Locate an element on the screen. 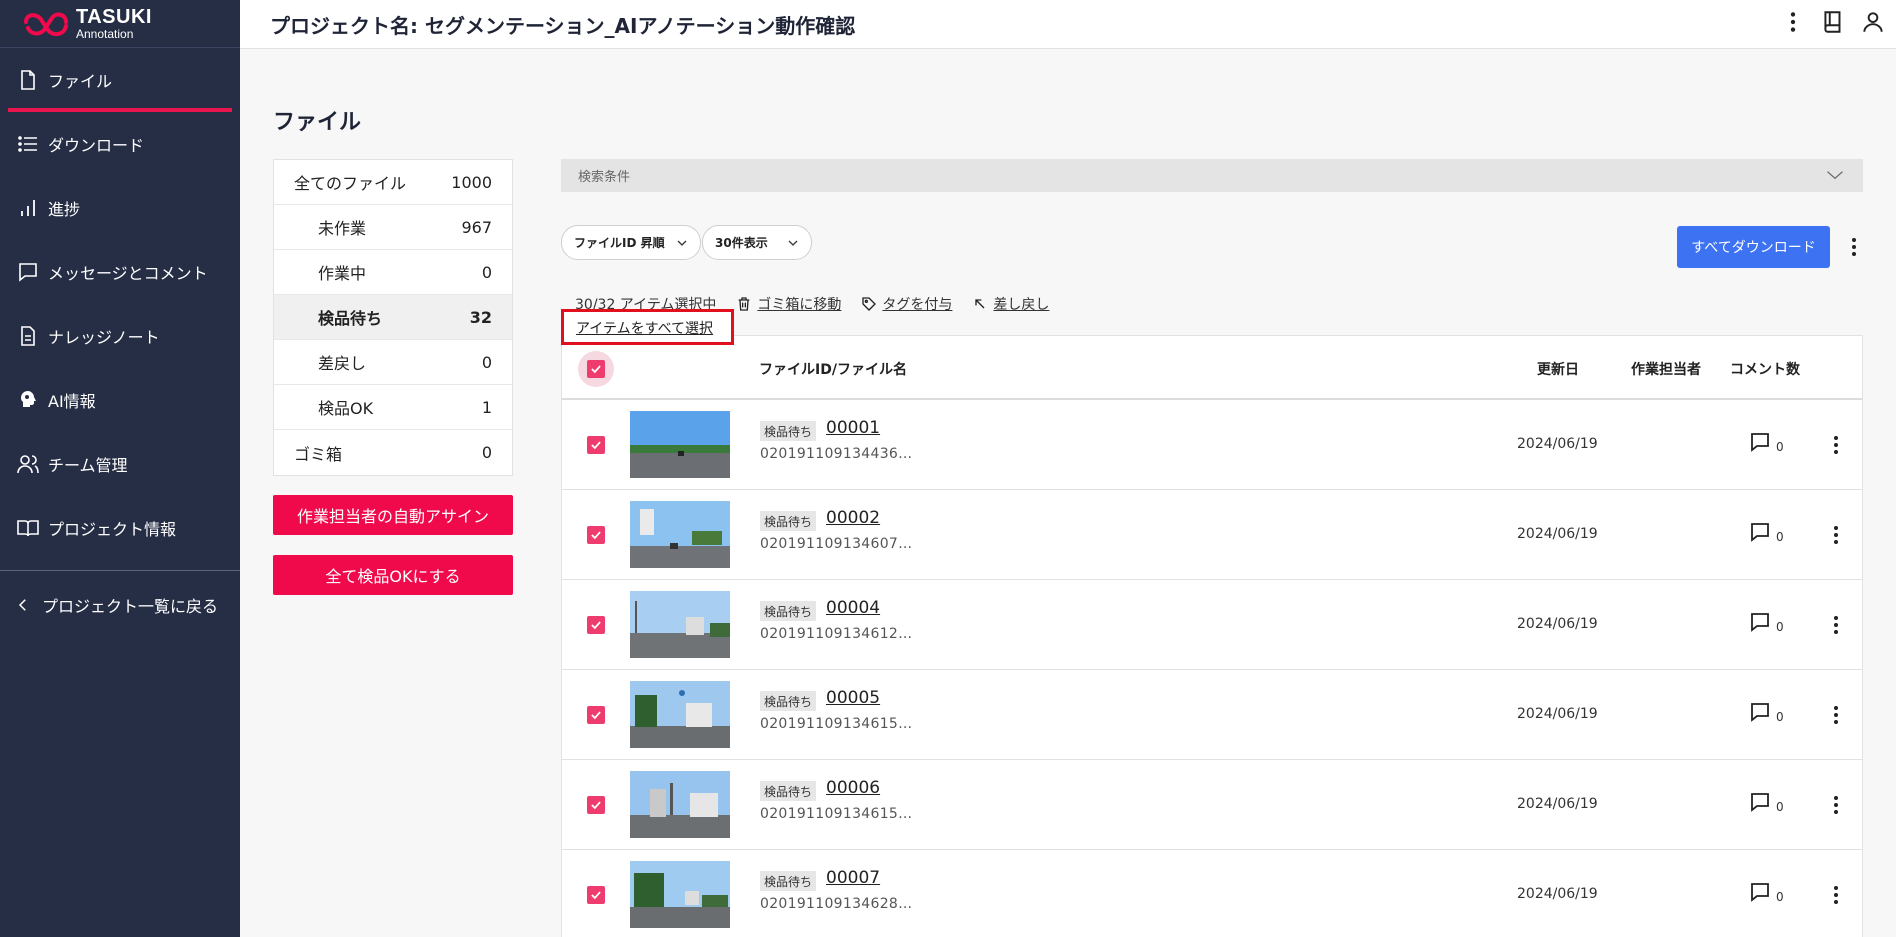 The width and height of the screenshot is (1896, 937). page-size-value: 30件表示 is located at coordinates (741, 243).